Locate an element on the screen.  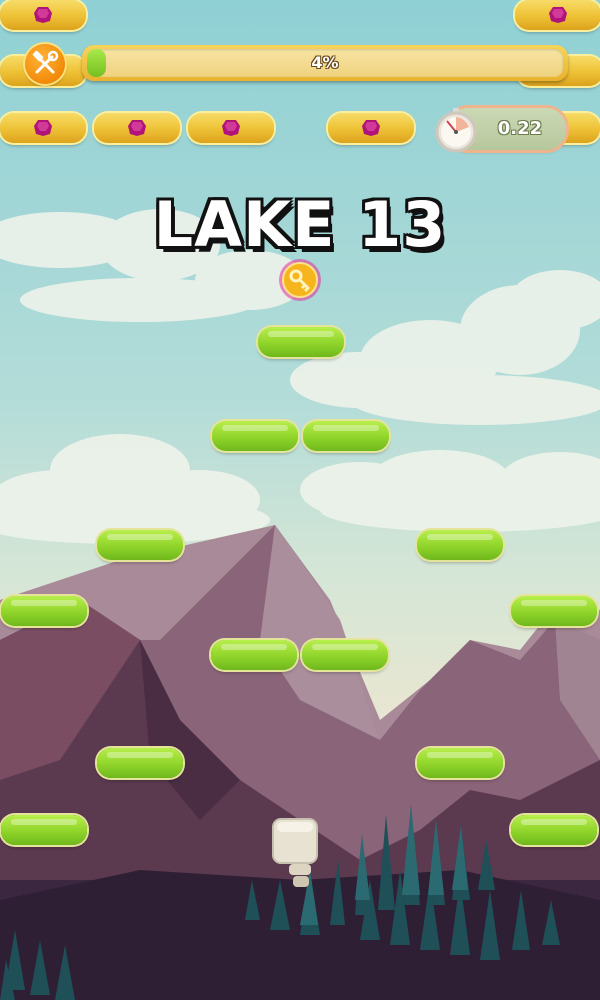
progress-percent-label: 4% is located at coordinates (325, 62).